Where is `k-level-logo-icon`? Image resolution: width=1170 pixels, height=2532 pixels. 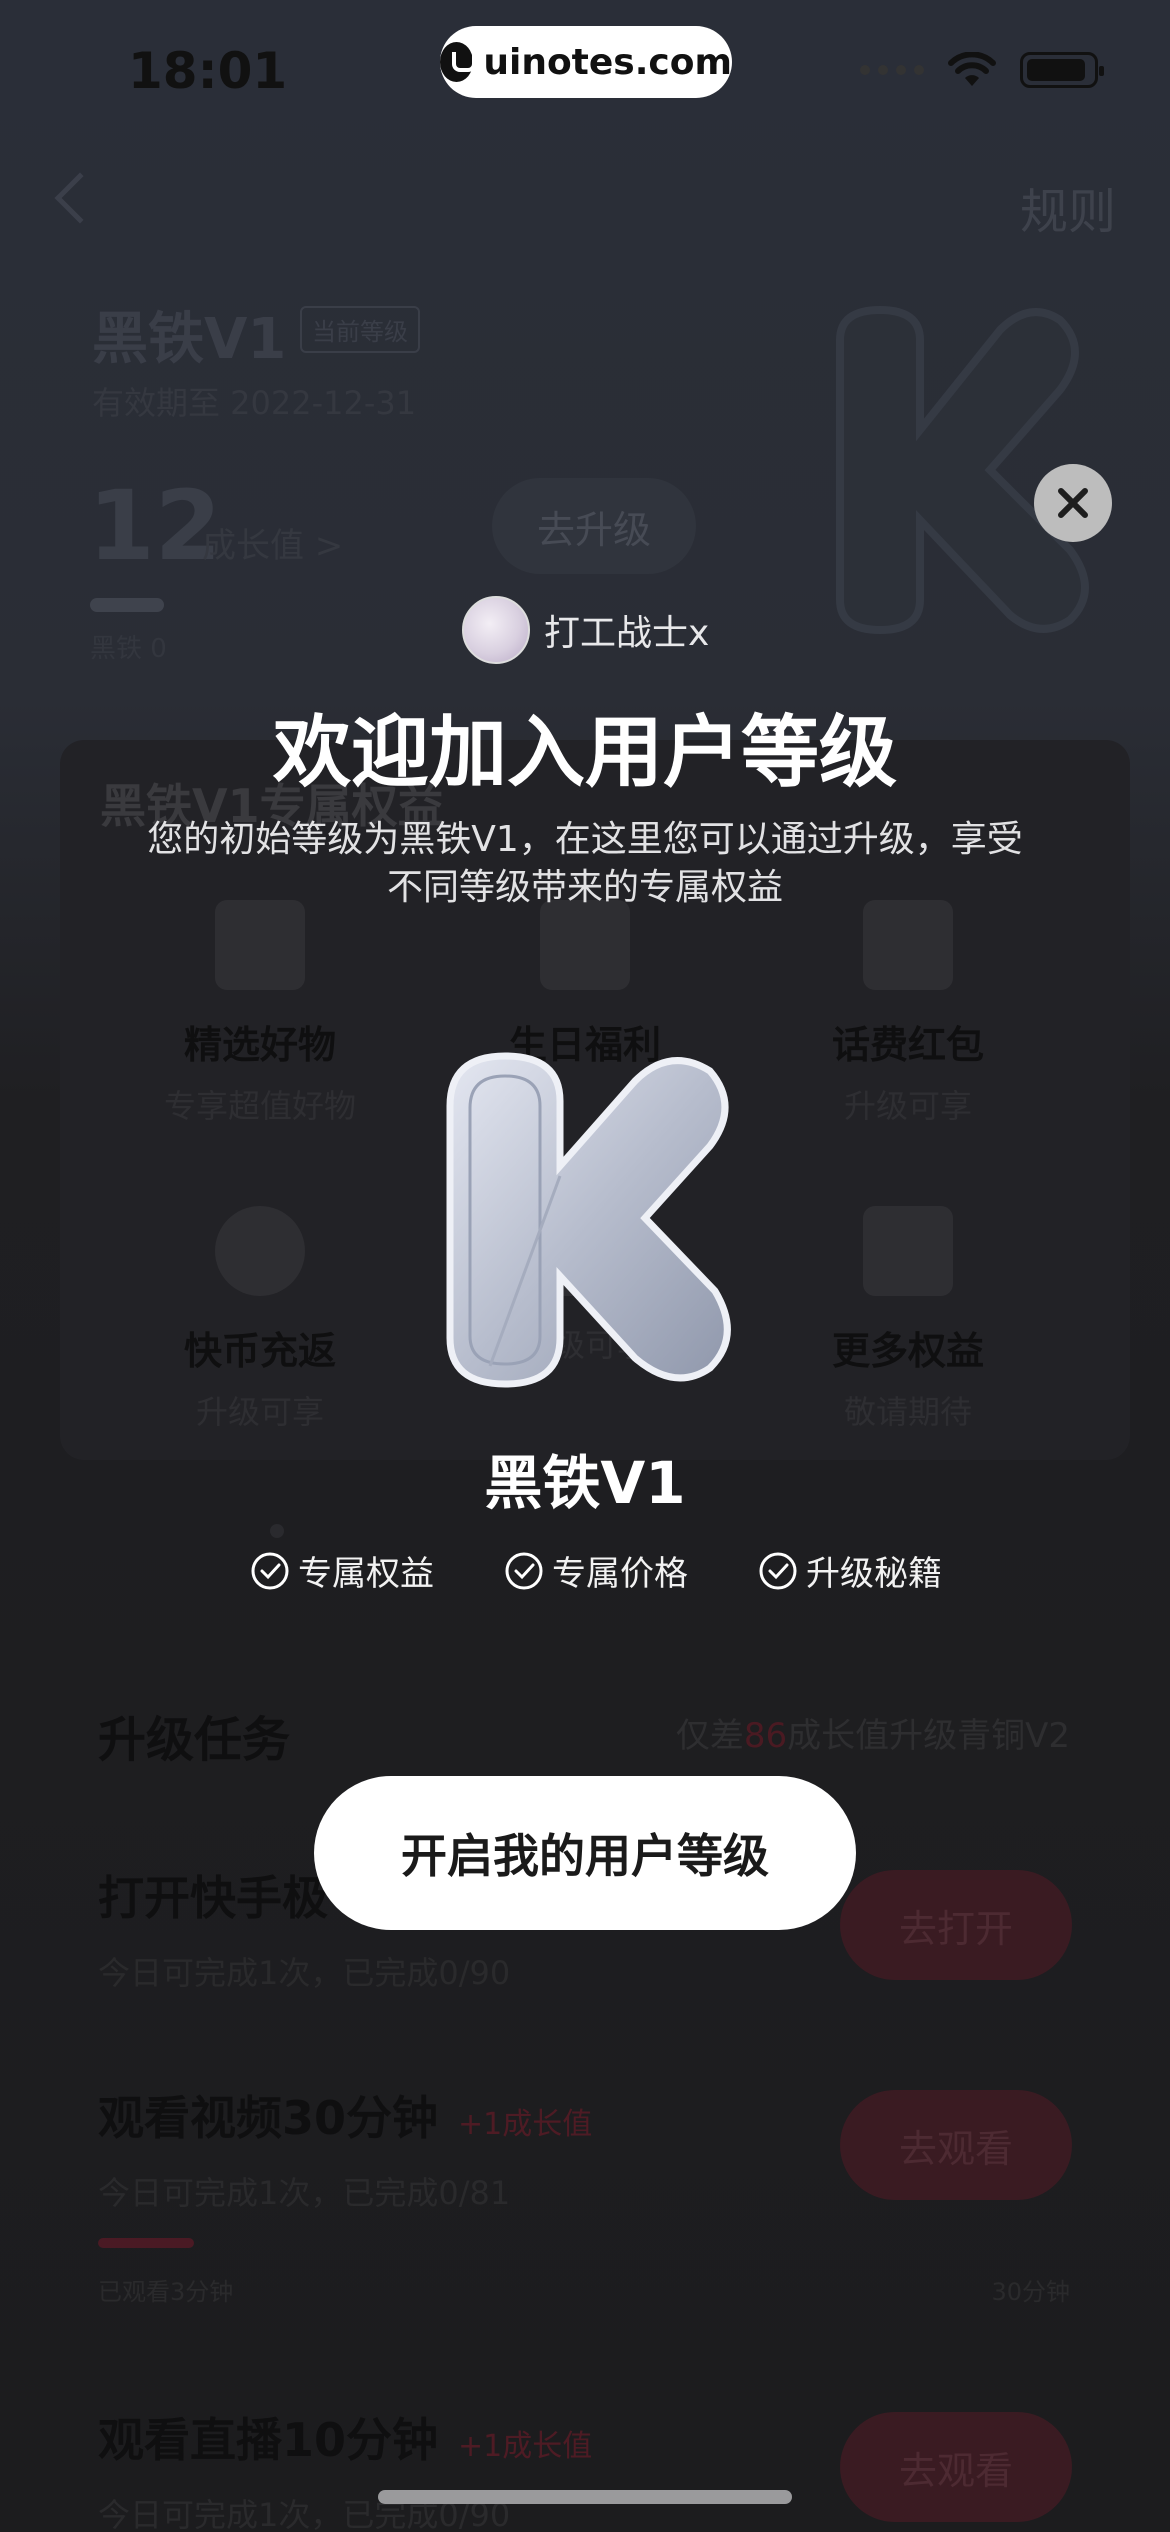
k-level-logo-icon is located at coordinates (588, 1220).